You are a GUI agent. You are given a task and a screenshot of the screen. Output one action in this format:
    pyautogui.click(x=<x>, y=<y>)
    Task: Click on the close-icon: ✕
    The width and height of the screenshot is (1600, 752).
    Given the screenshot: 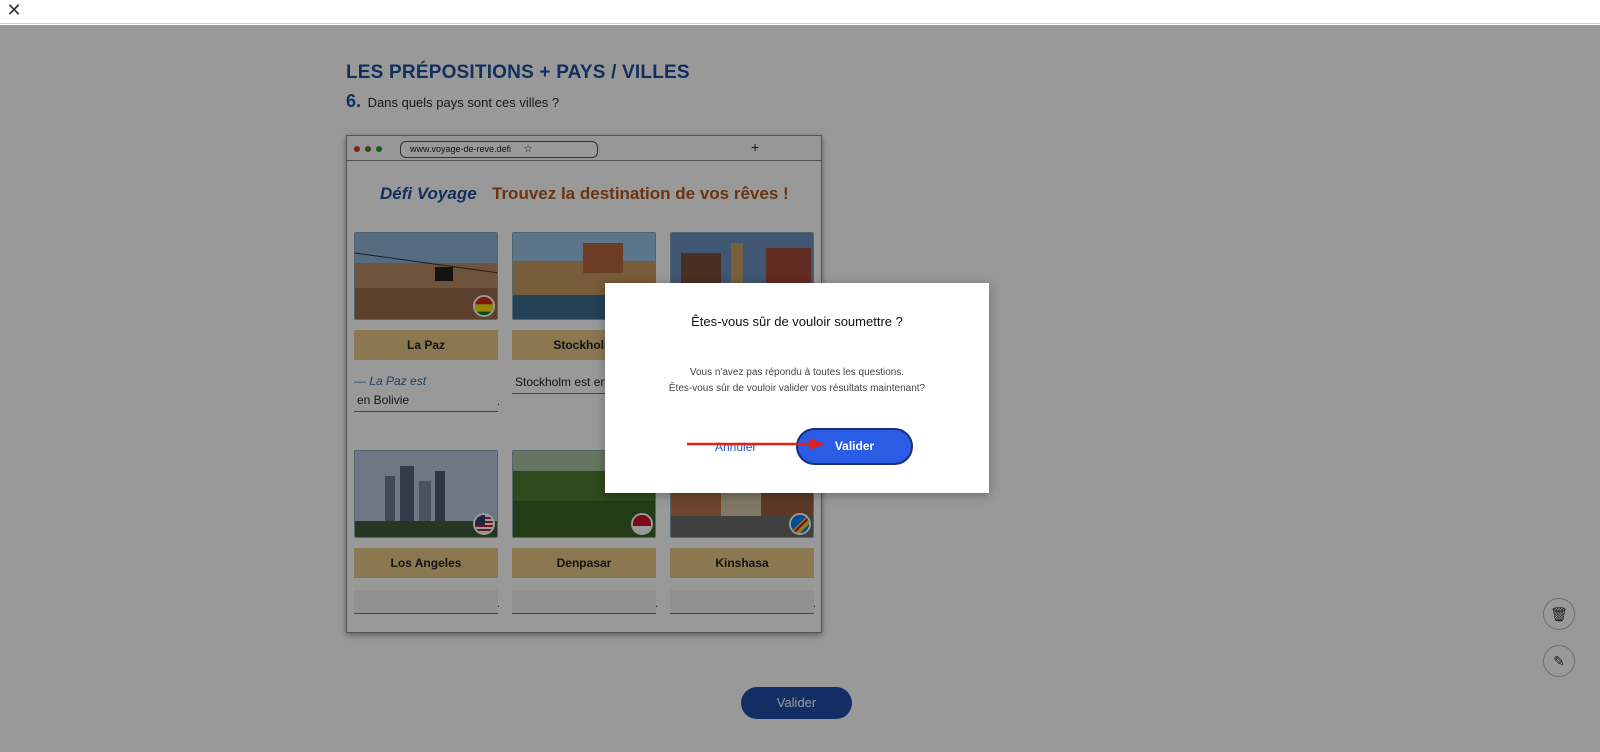 What is the action you would take?
    pyautogui.click(x=14, y=11)
    